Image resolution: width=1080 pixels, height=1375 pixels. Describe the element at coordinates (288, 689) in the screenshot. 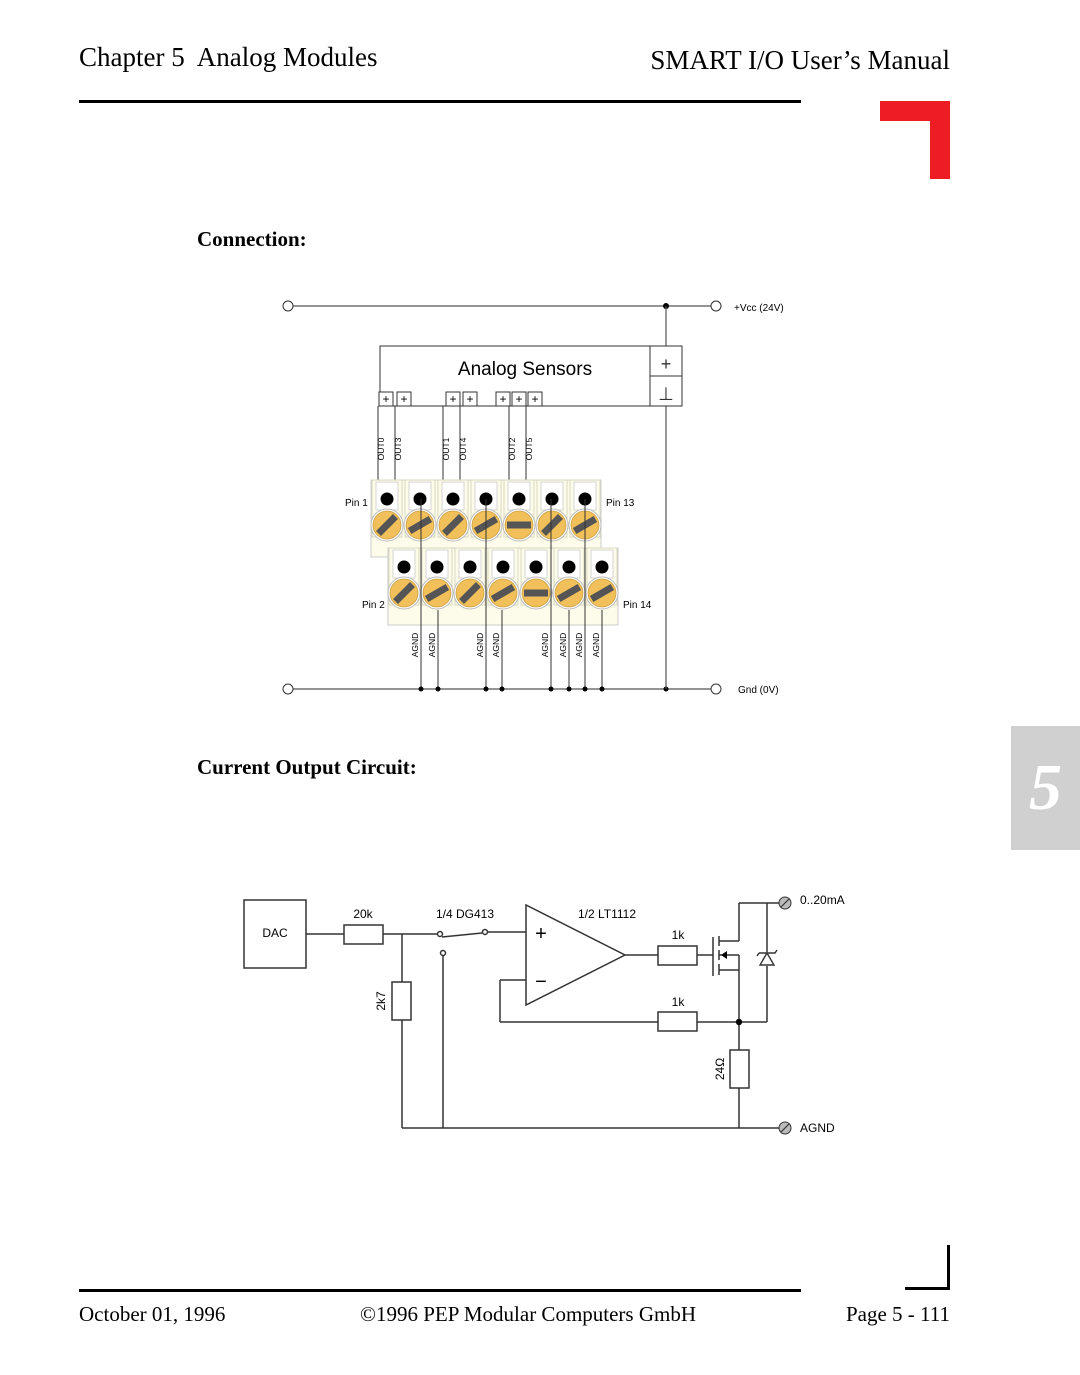

I see `gnd-left-terminal` at that location.